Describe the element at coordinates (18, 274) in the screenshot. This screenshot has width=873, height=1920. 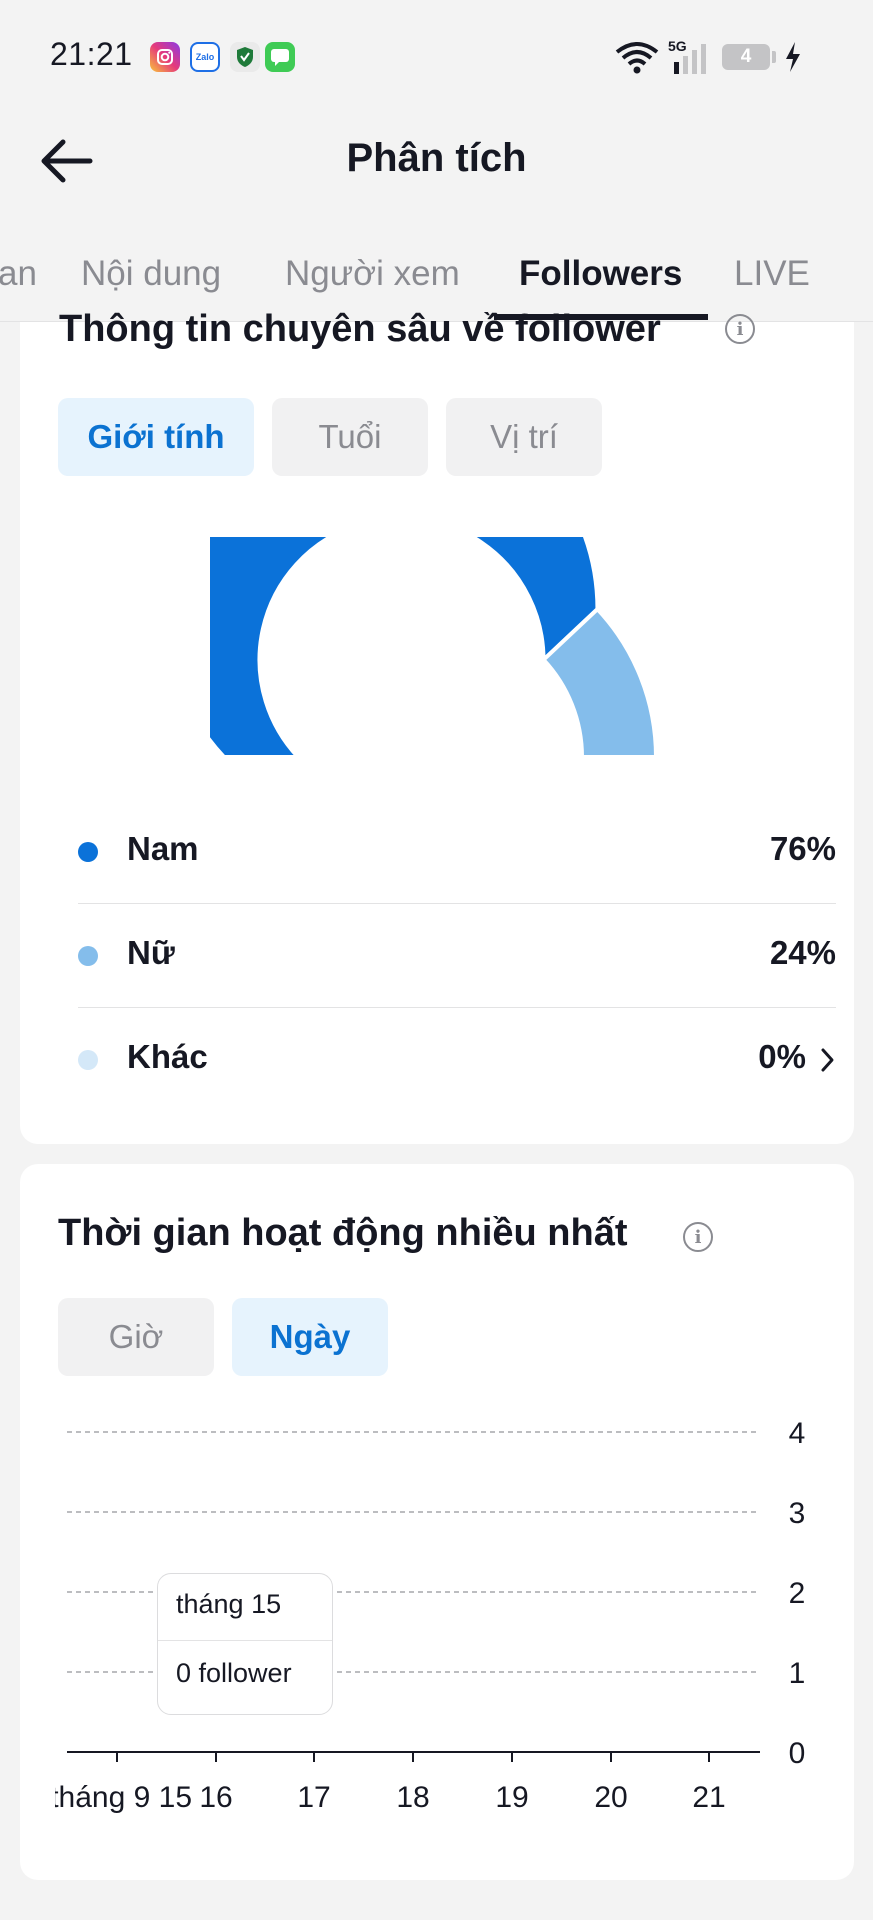
I see `tab-overview: an` at that location.